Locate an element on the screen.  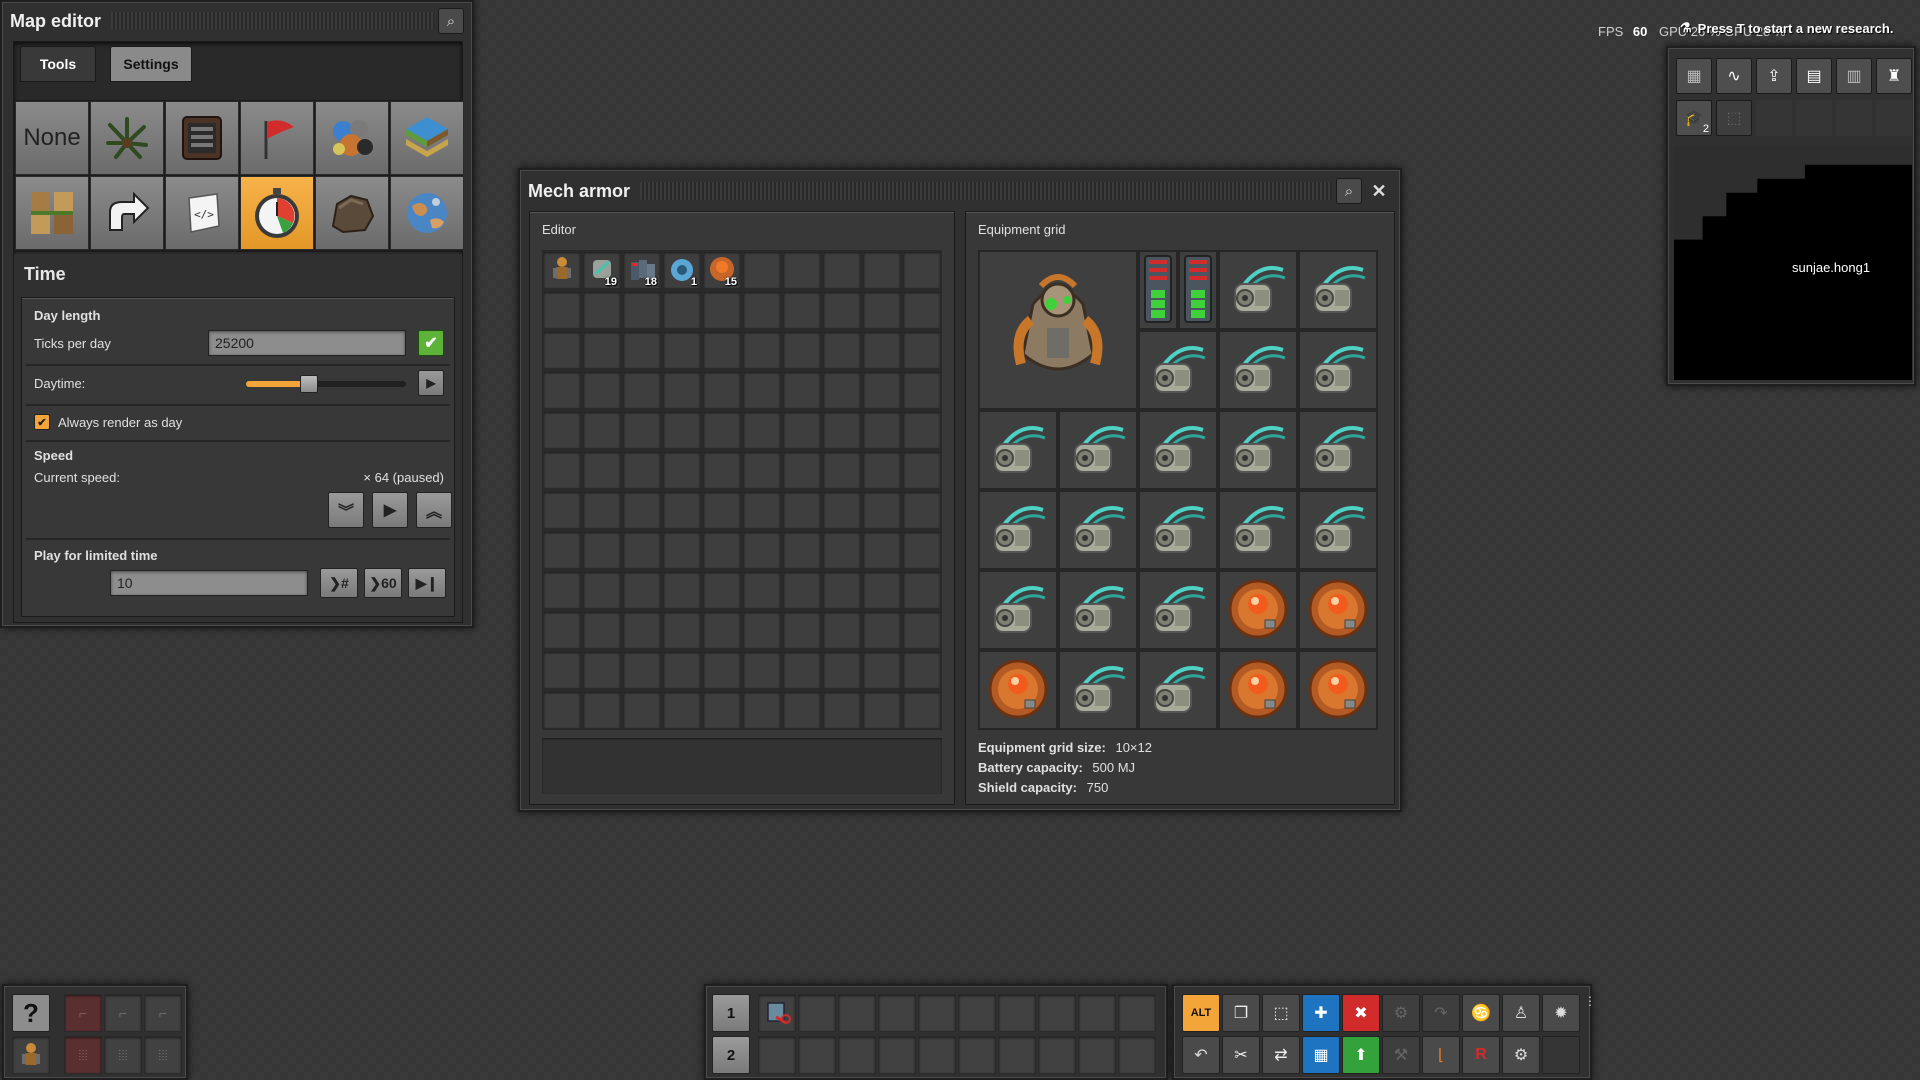
inventory-slot: 1 is located at coordinates (682, 270).